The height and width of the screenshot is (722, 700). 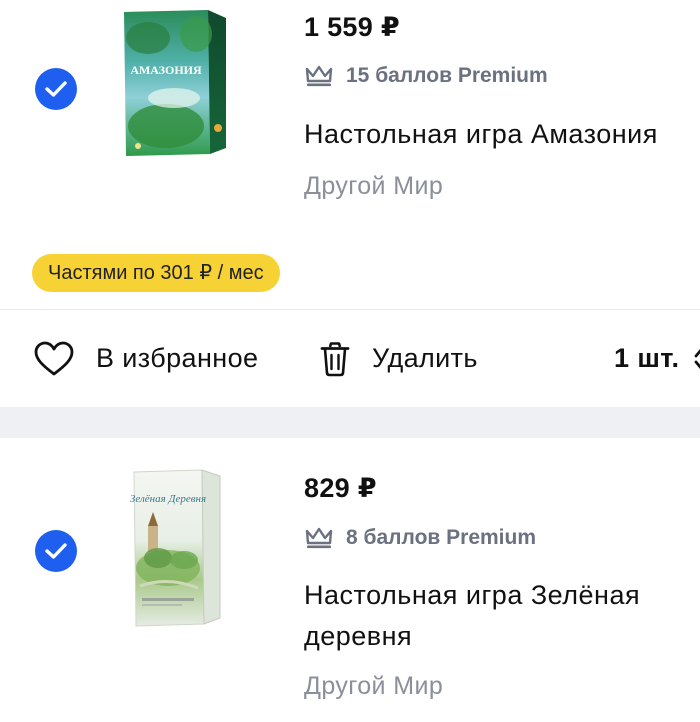 What do you see at coordinates (177, 358) in the screenshot?
I see `favorites-label: В избранное` at bounding box center [177, 358].